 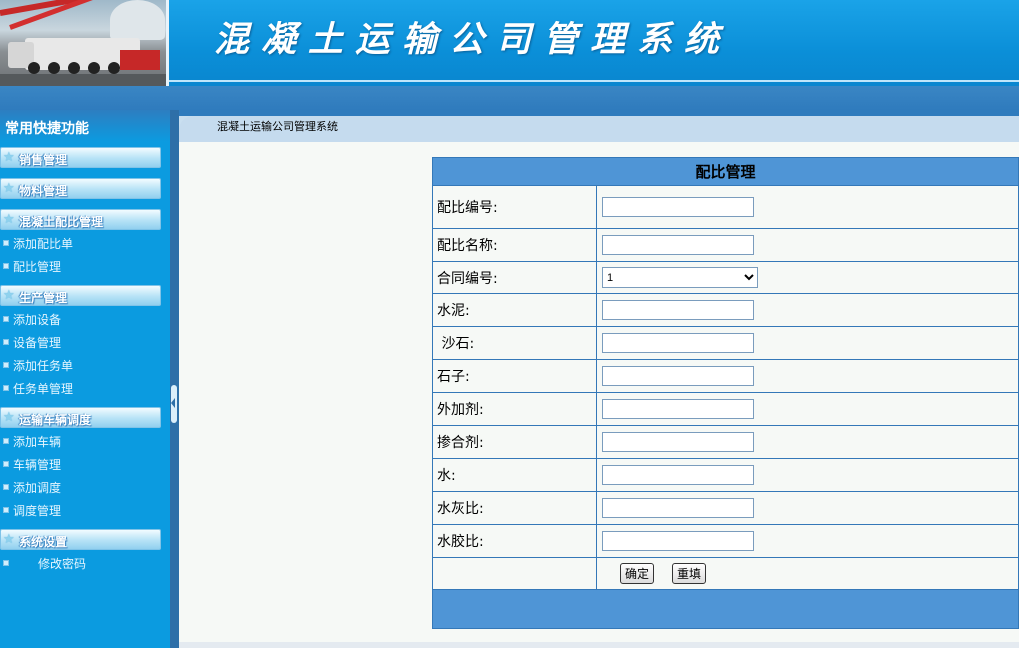 What do you see at coordinates (514, 442) in the screenshot?
I see `field-label: 掺合剂:` at bounding box center [514, 442].